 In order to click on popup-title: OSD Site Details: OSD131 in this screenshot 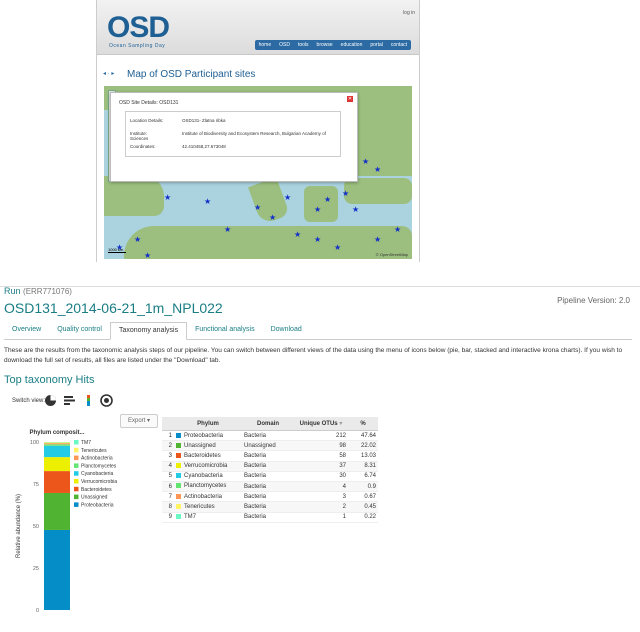, I will do `click(149, 103)`.